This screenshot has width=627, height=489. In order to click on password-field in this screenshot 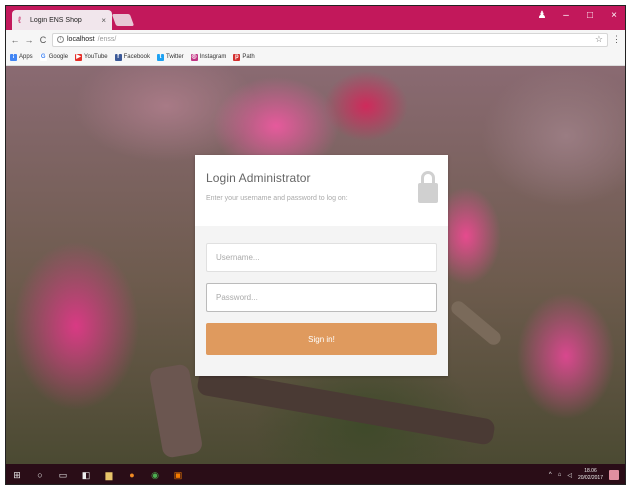, I will do `click(321, 297)`.